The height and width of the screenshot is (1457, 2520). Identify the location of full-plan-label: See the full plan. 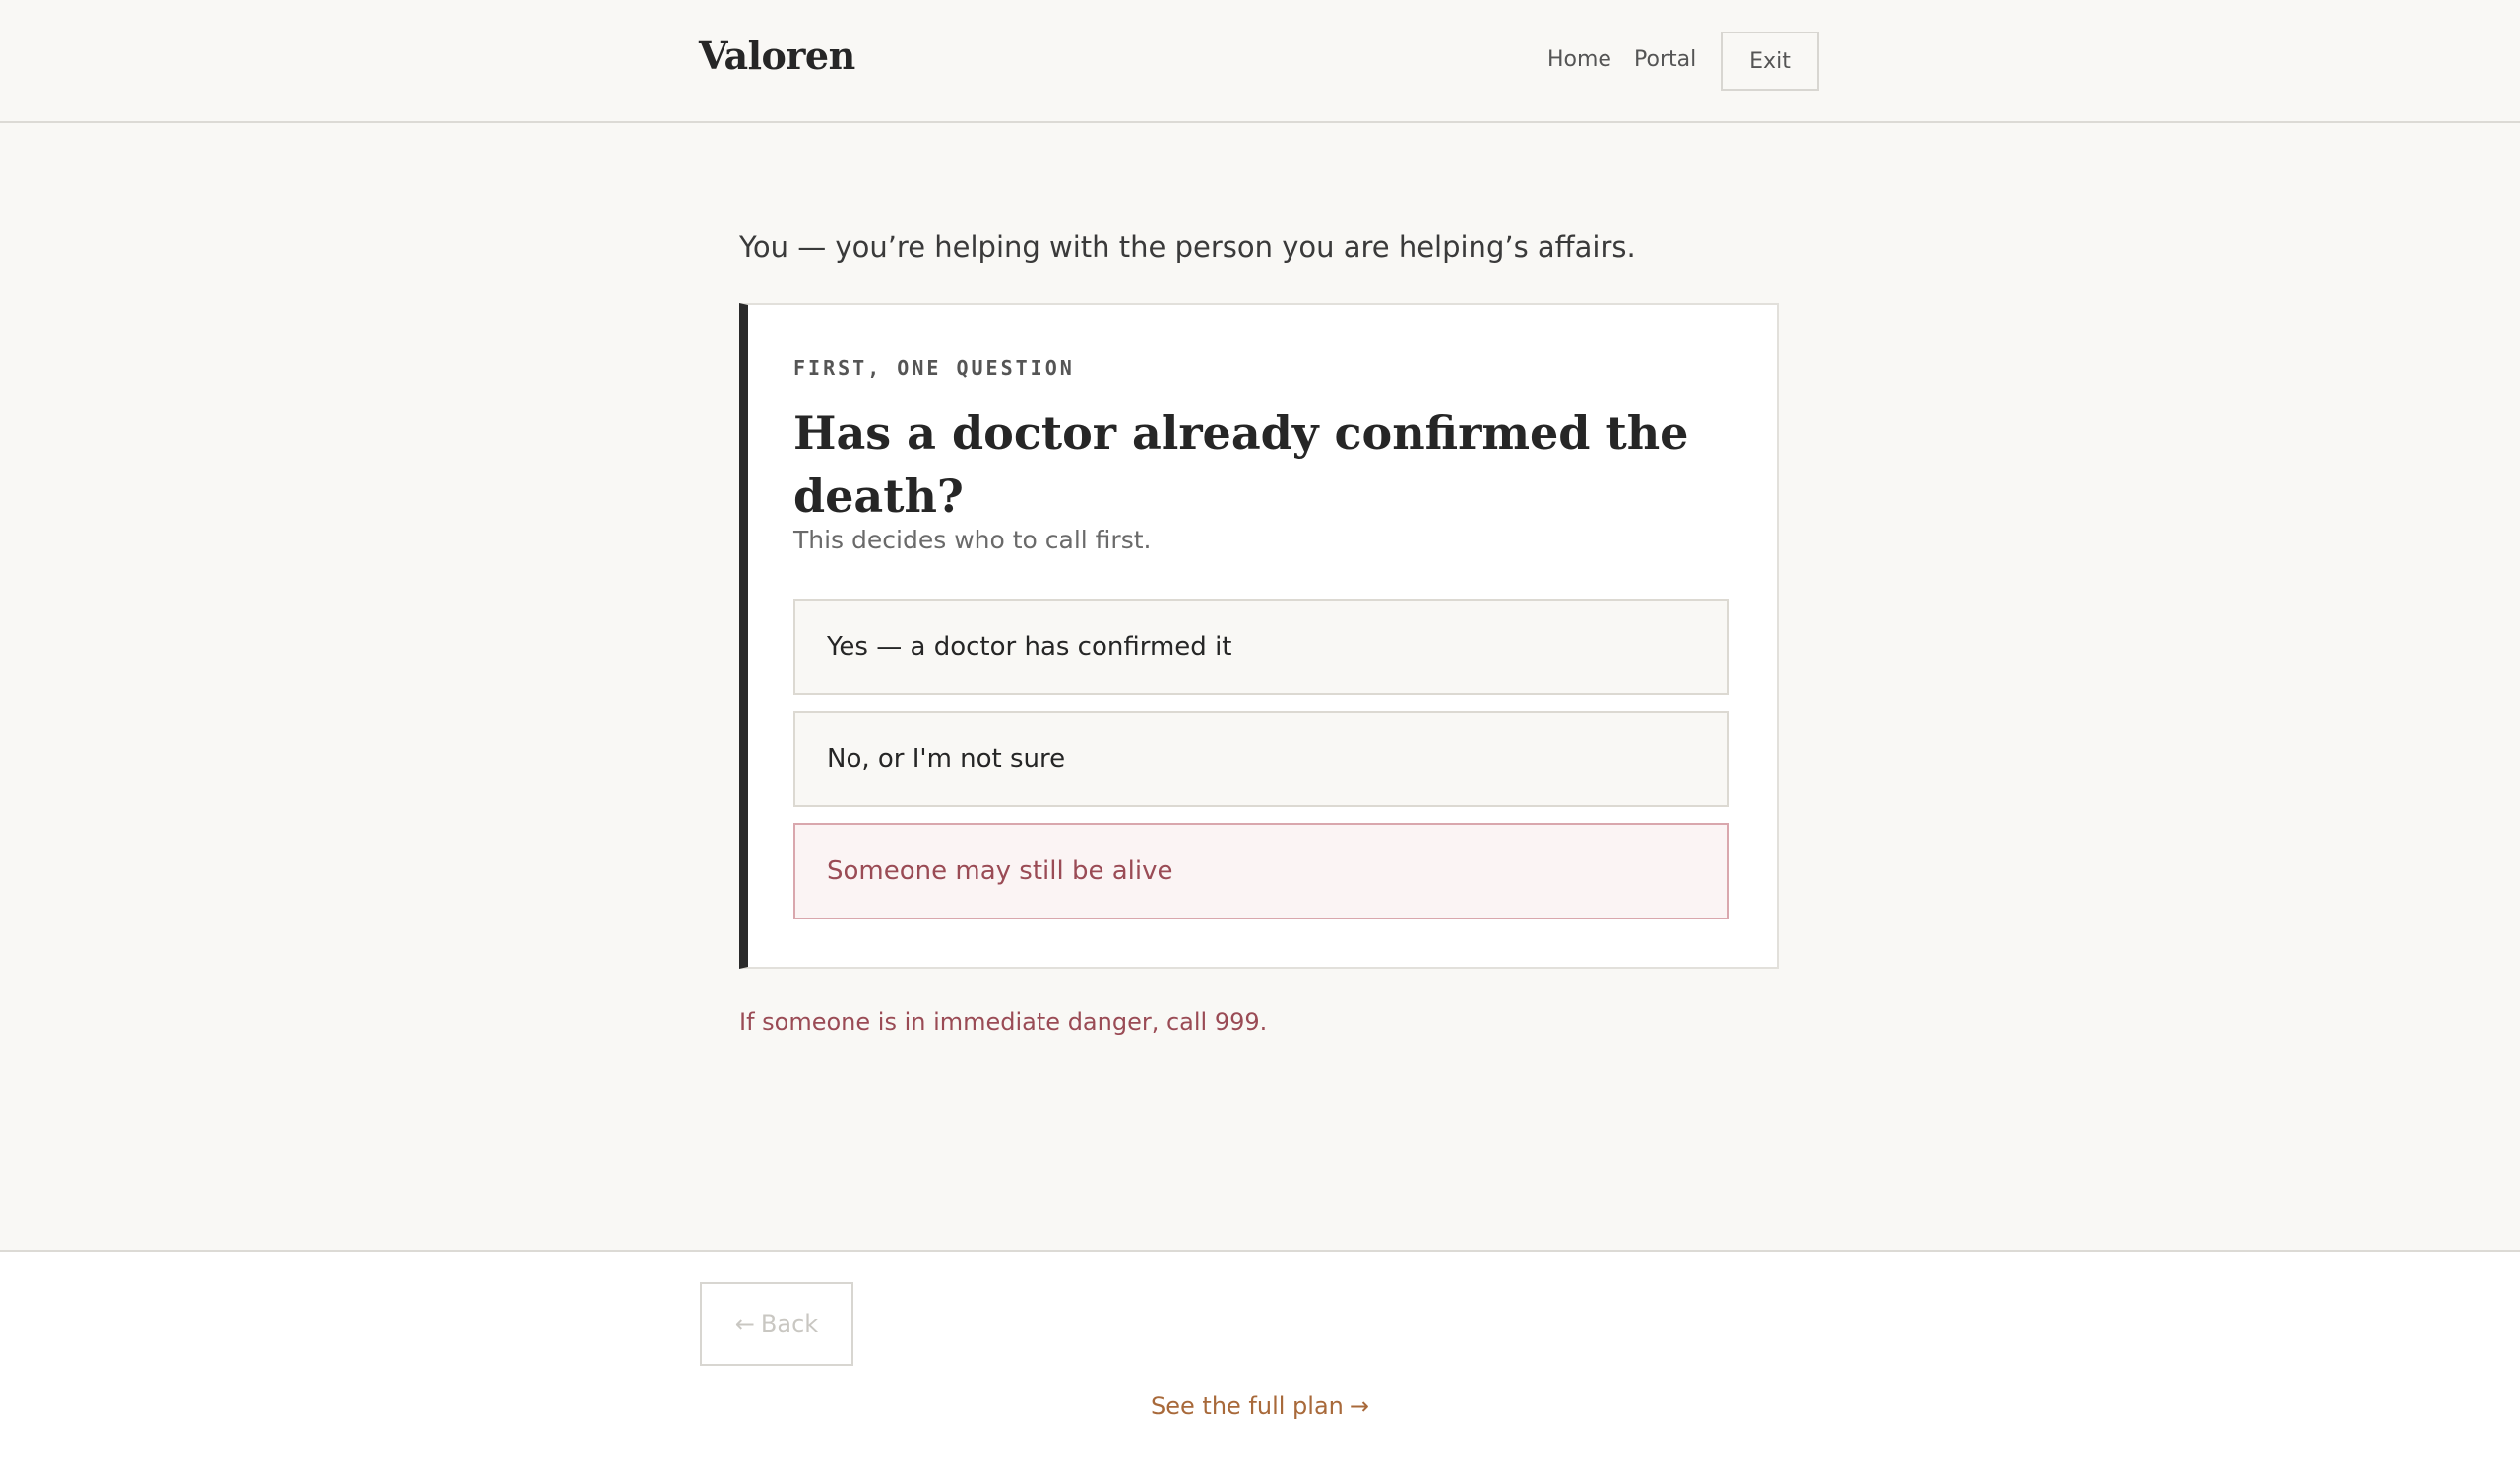
(1247, 1406).